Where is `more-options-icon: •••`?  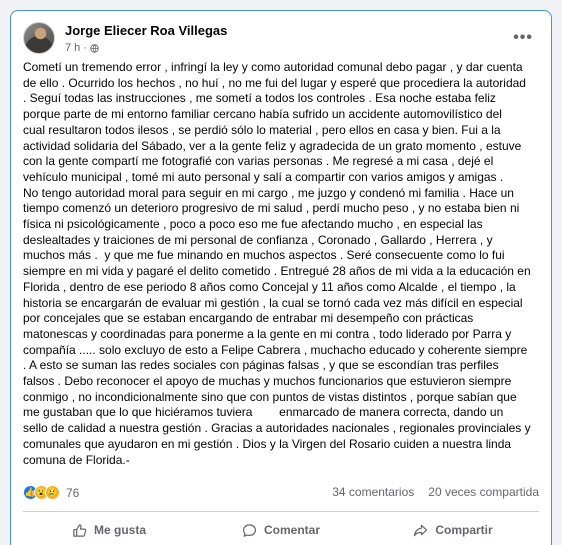 more-options-icon: ••• is located at coordinates (523, 38).